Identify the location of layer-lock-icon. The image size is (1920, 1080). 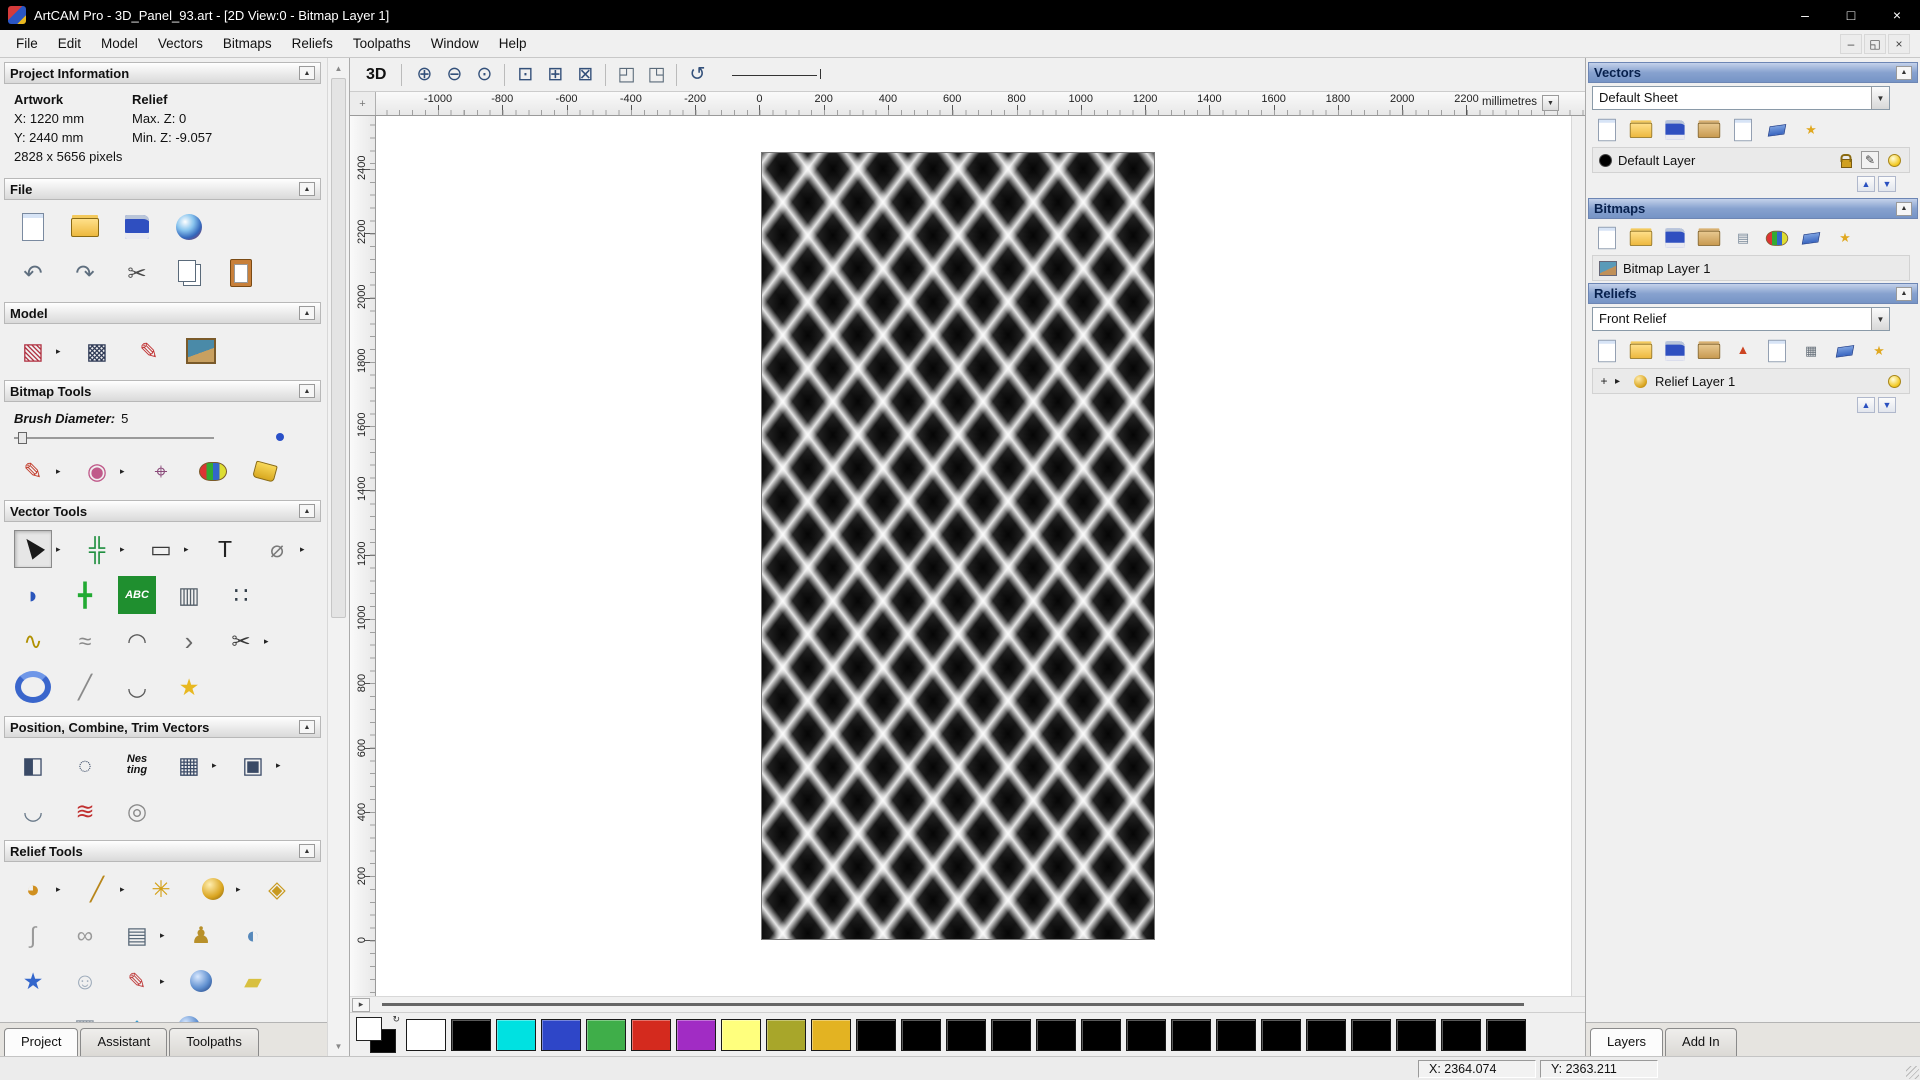
(1846, 160).